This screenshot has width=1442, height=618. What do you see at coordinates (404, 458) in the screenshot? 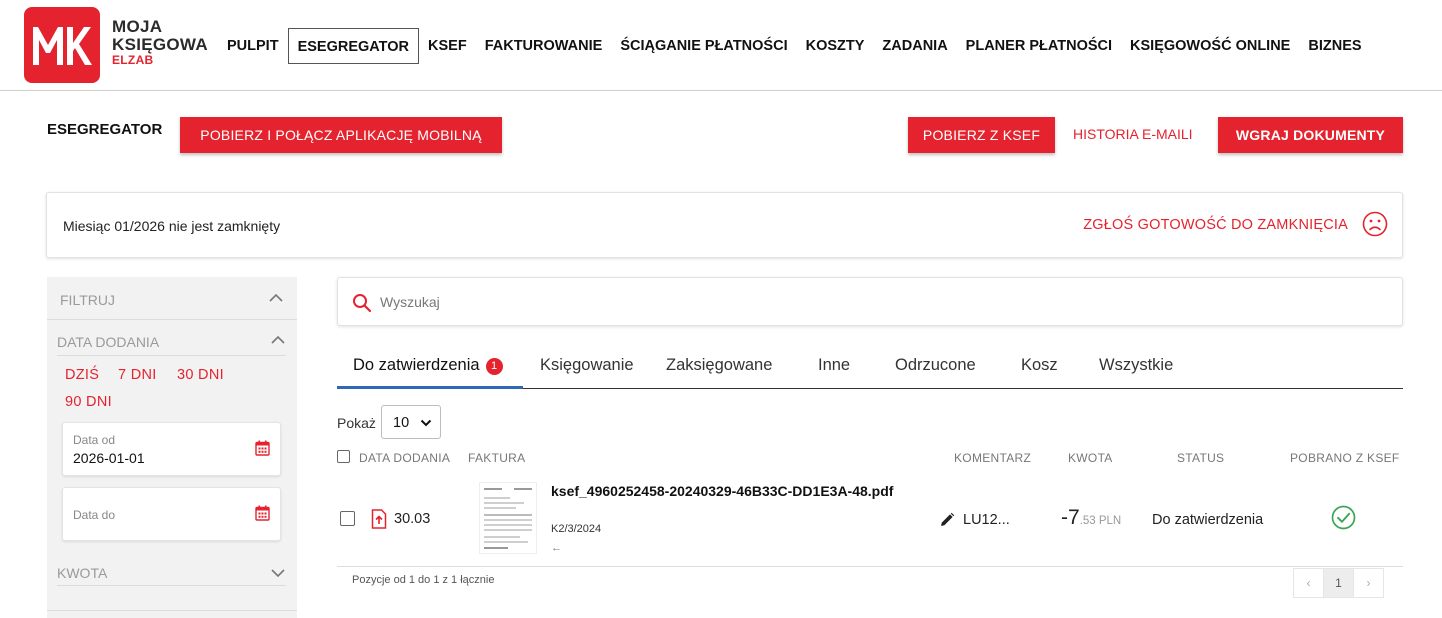
I see `column-header-date: DATA DODANIA` at bounding box center [404, 458].